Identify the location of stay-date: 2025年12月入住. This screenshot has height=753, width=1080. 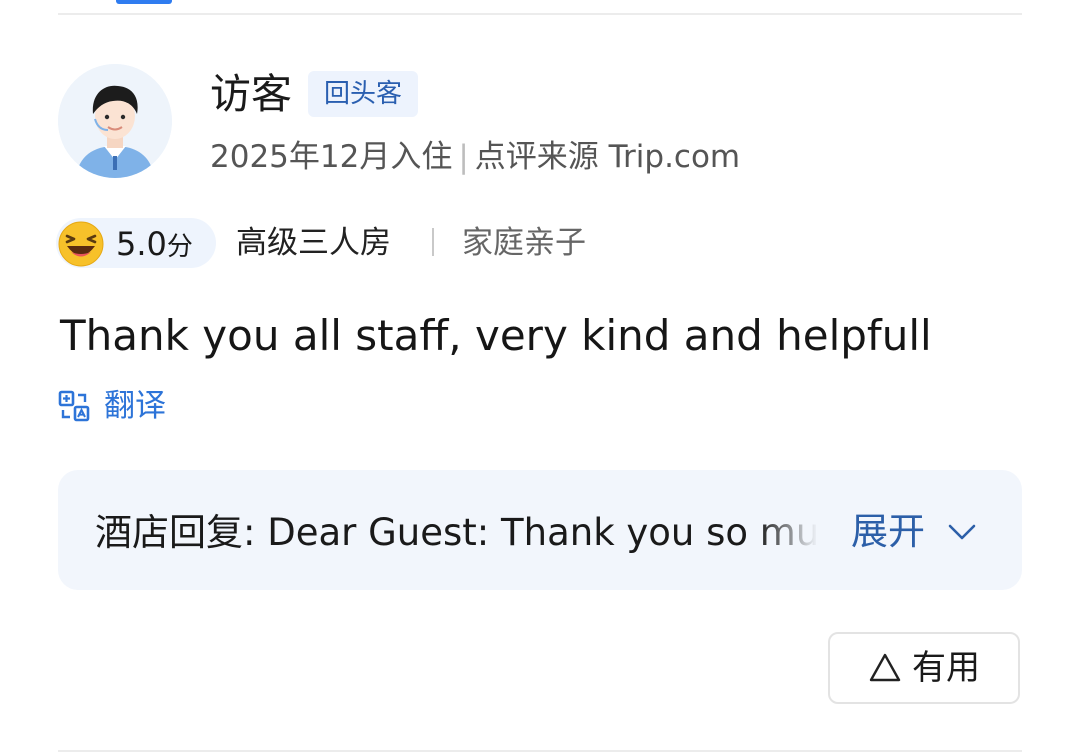
(331, 157).